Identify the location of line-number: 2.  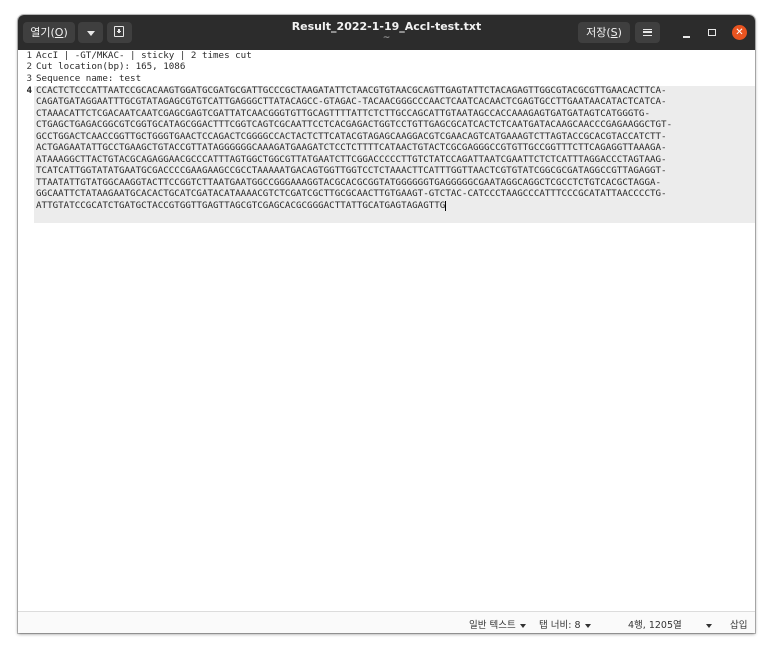
(29, 66).